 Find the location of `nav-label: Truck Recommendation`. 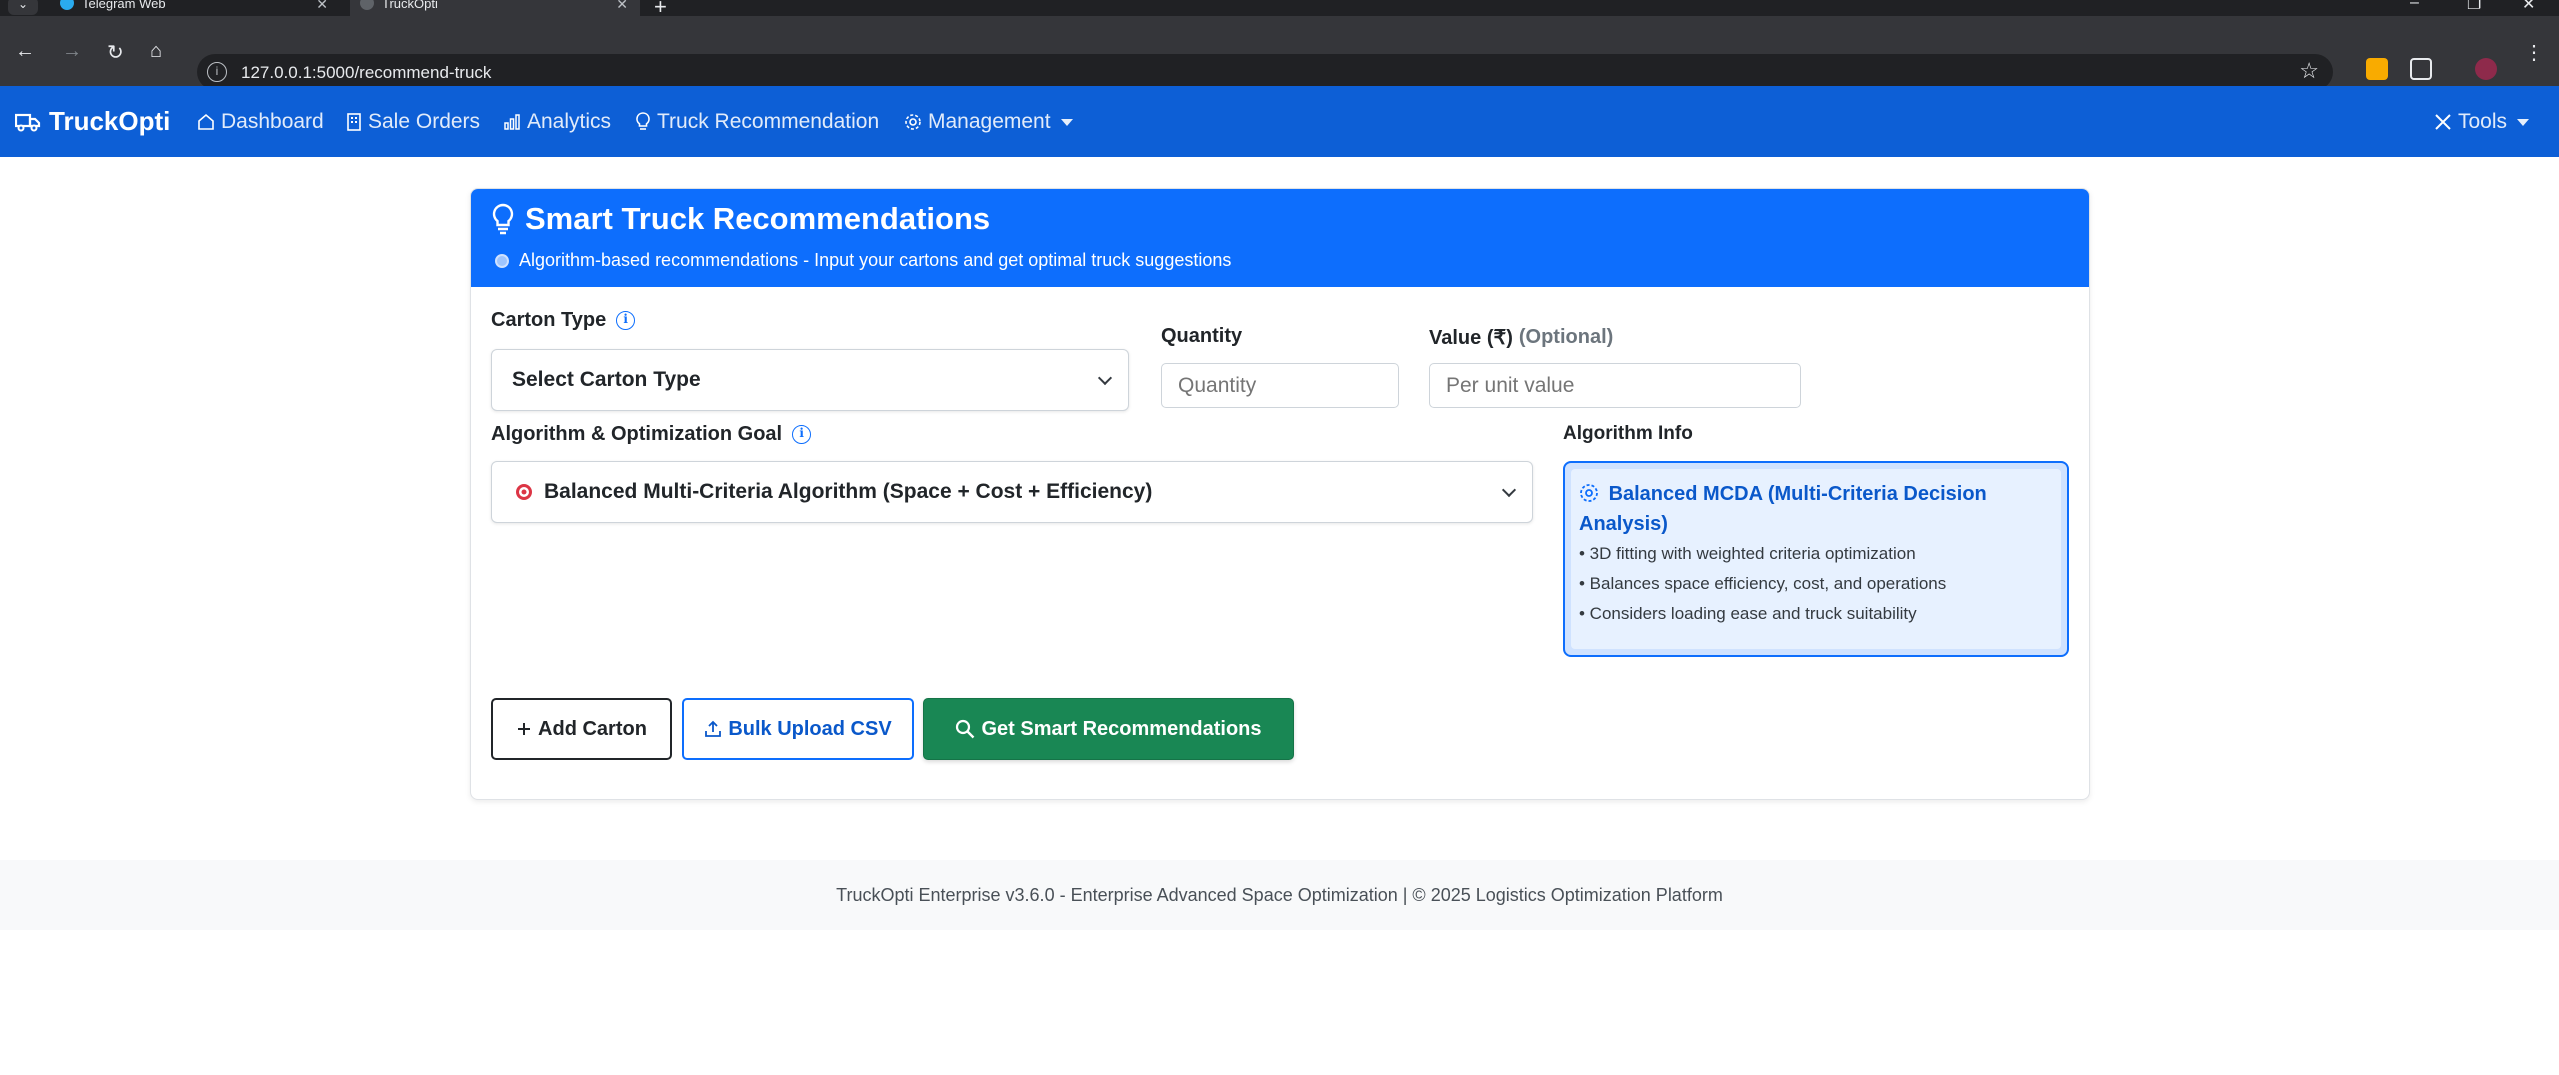

nav-label: Truck Recommendation is located at coordinates (768, 121).